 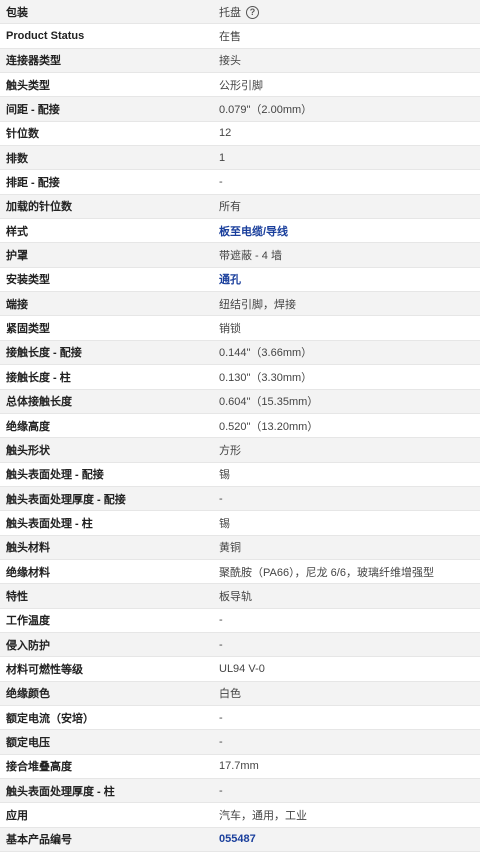 I want to click on table-row: 针位数 12, so click(x=240, y=134).